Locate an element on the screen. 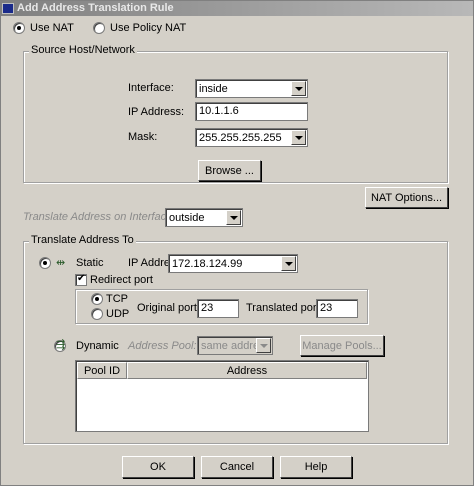  ip-address-label: IP Address: is located at coordinates (156, 112).